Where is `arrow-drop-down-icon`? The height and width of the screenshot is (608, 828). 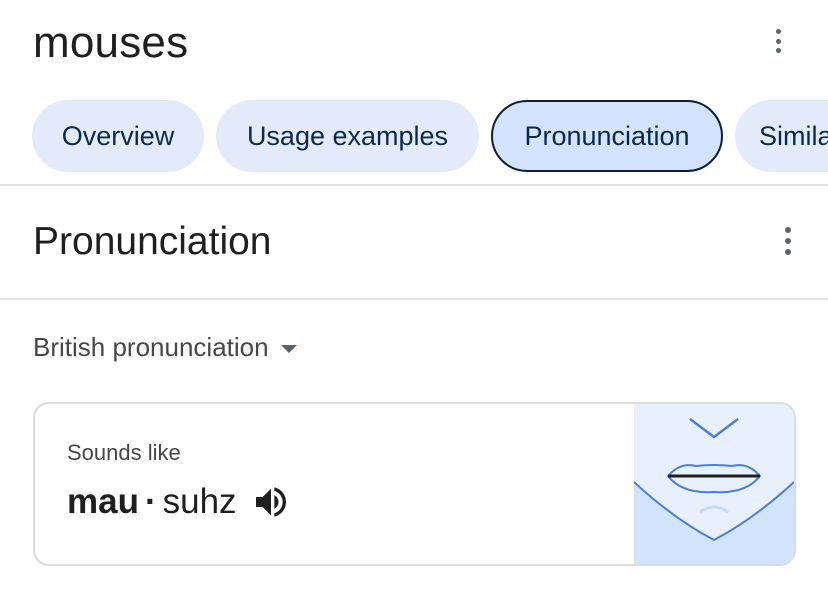 arrow-drop-down-icon is located at coordinates (288, 348).